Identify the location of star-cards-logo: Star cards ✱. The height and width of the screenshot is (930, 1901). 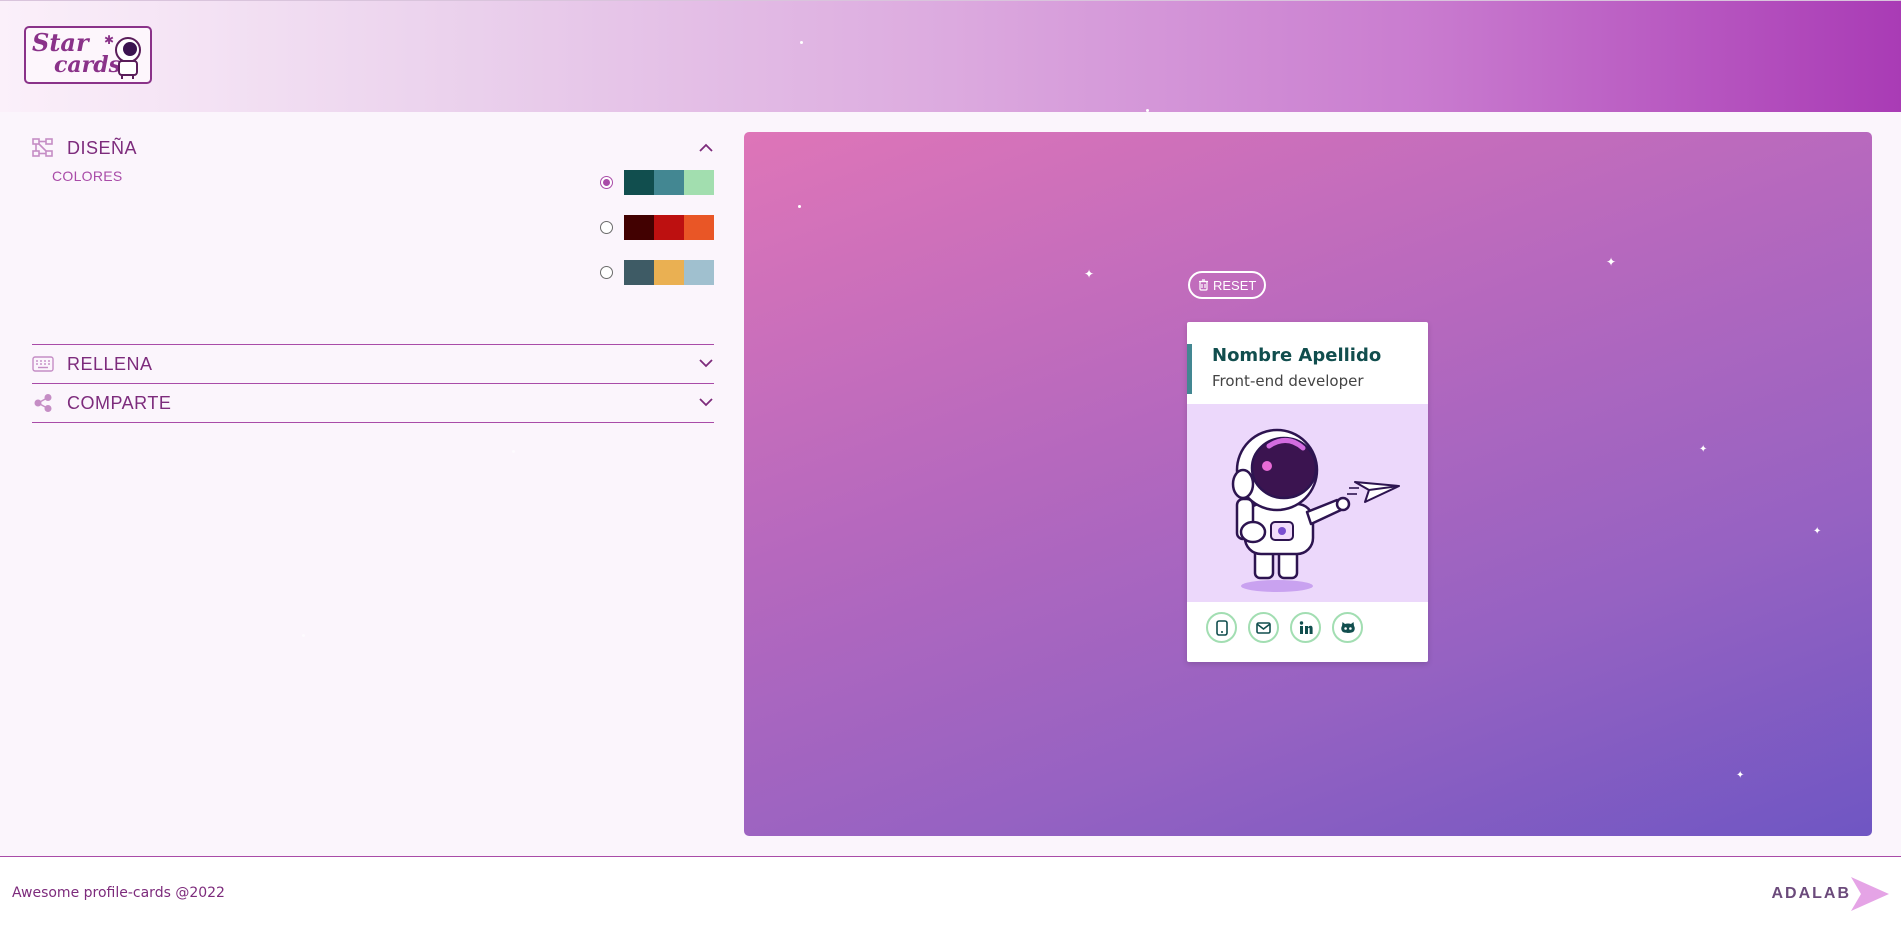
(88, 55).